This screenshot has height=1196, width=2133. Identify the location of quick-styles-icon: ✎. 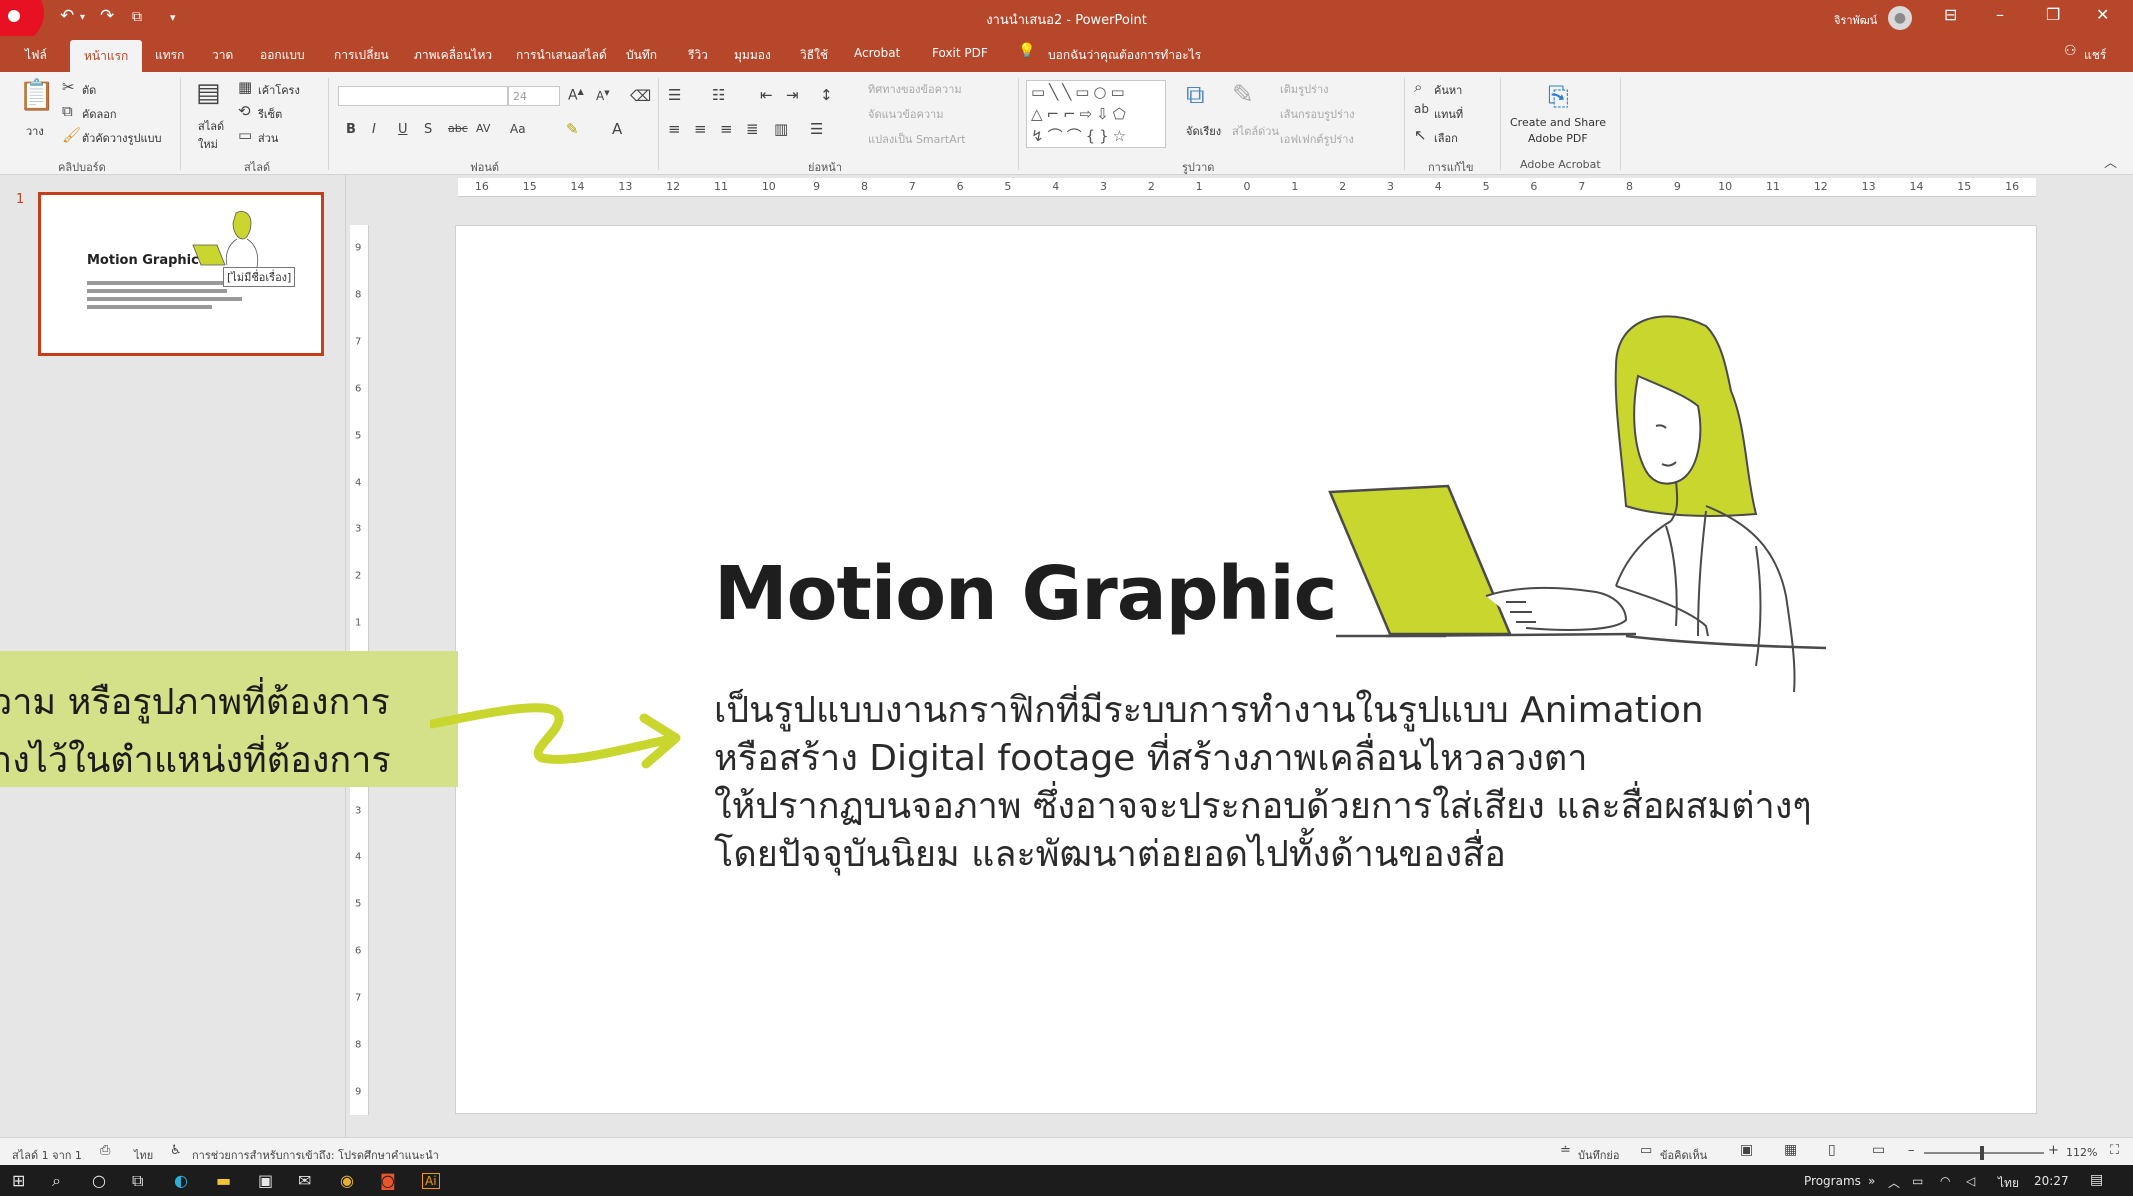
(1243, 95).